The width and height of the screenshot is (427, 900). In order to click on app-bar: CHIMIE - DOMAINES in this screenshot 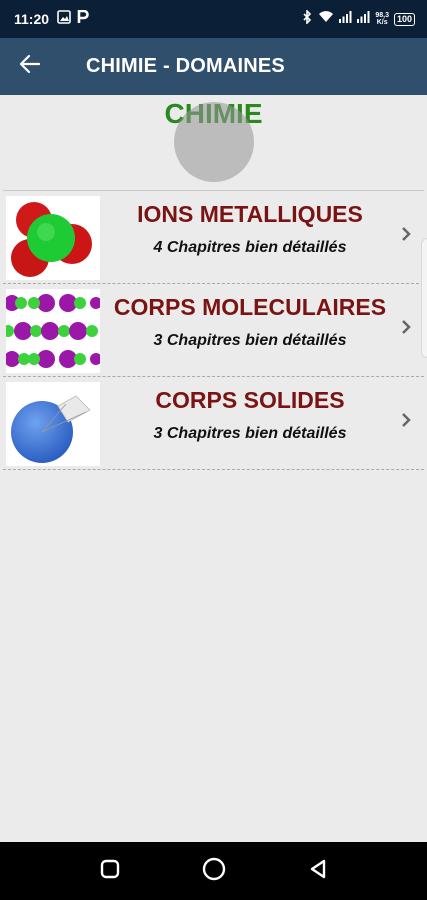, I will do `click(213, 66)`.